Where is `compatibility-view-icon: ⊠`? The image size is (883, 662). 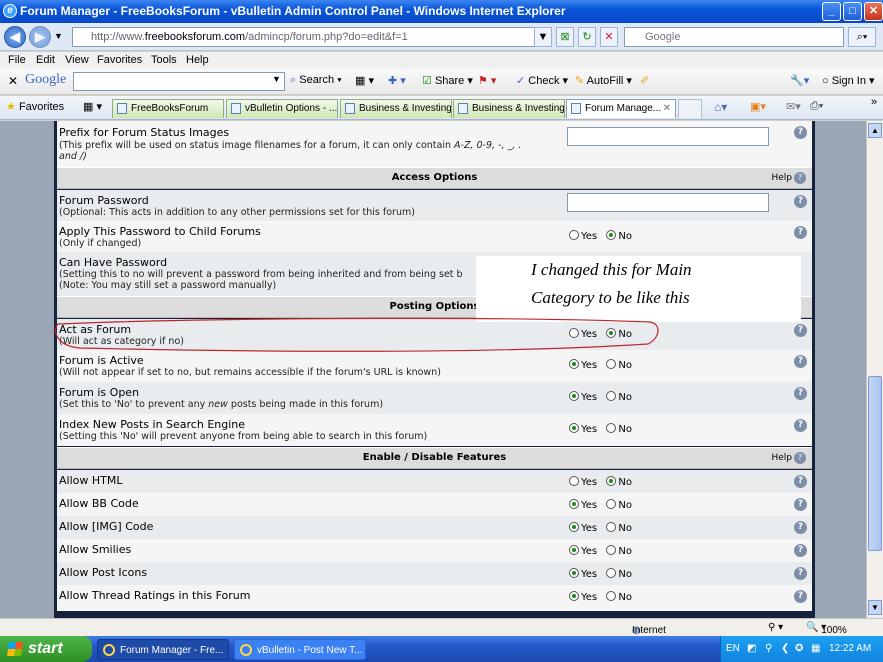
compatibility-view-icon: ⊠ is located at coordinates (565, 37).